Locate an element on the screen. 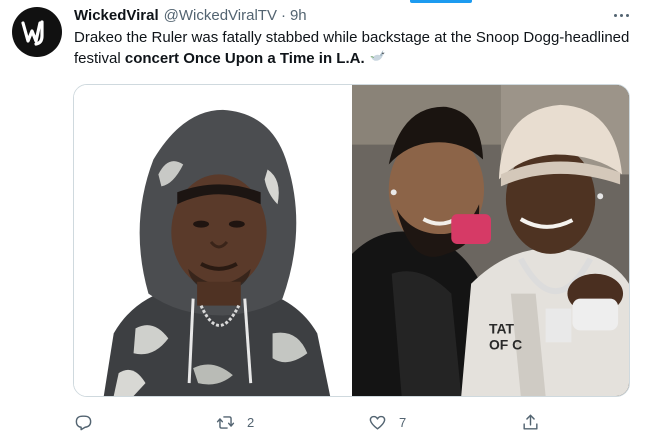  share-button is located at coordinates (536, 422).